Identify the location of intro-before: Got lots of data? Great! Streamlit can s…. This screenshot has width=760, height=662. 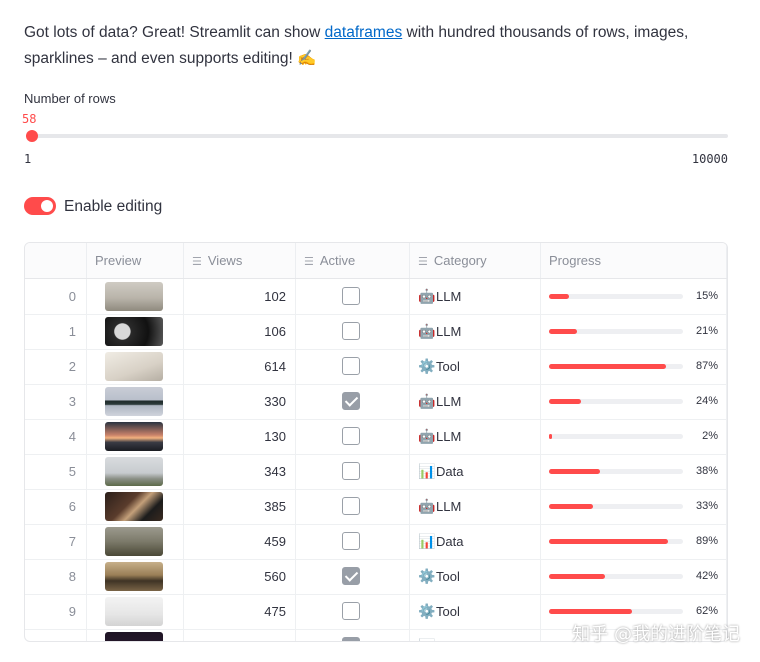
(174, 32).